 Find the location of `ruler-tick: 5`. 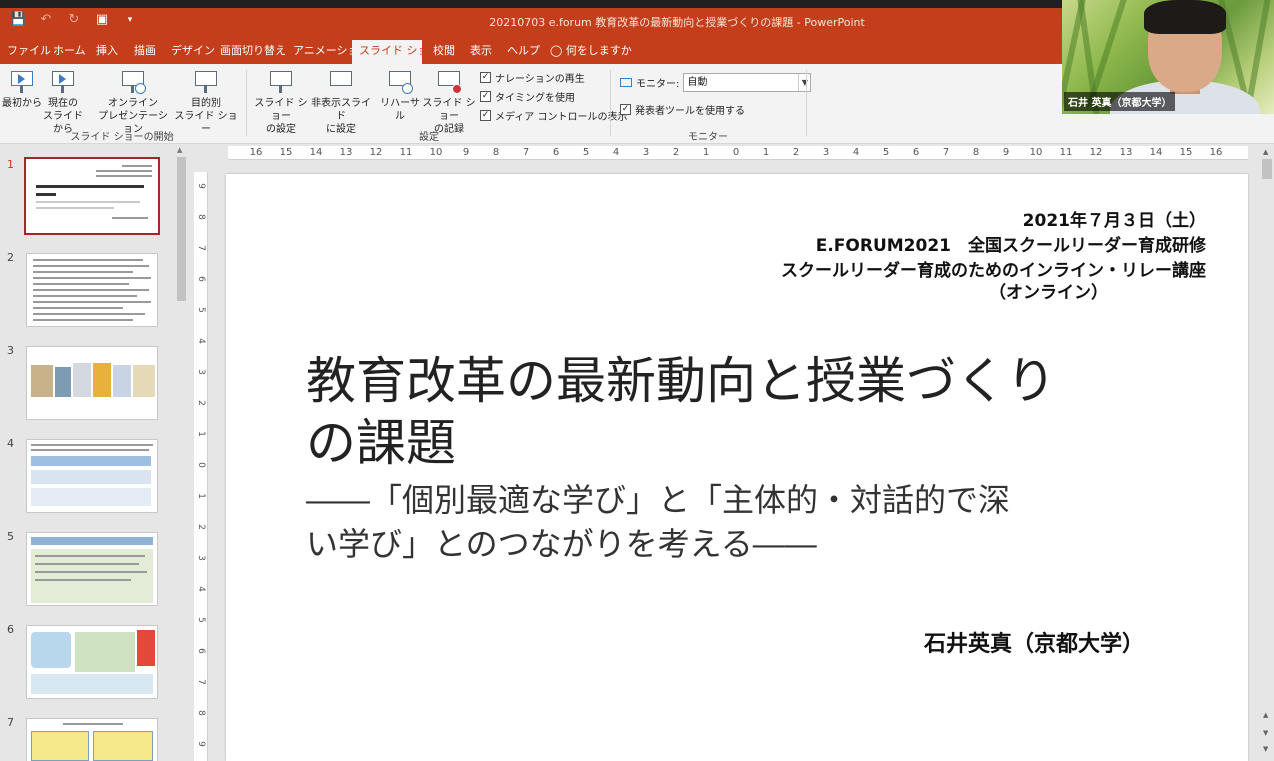

ruler-tick: 5 is located at coordinates (886, 152).